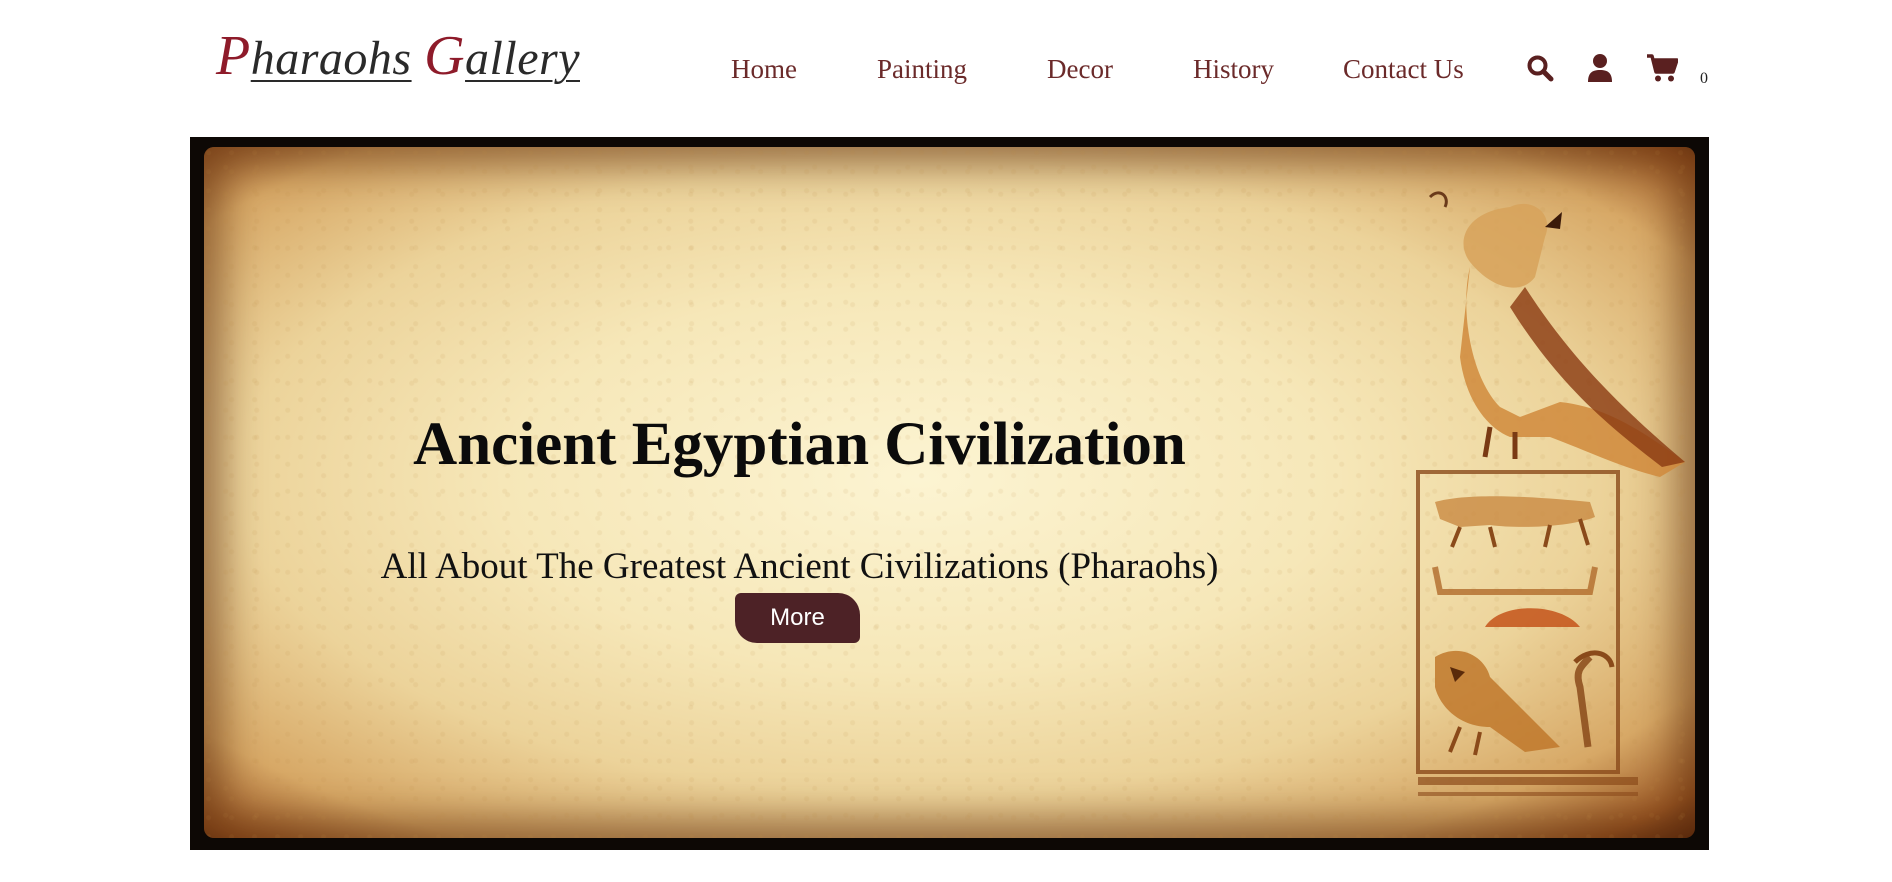  I want to click on account-button, so click(1600, 68).